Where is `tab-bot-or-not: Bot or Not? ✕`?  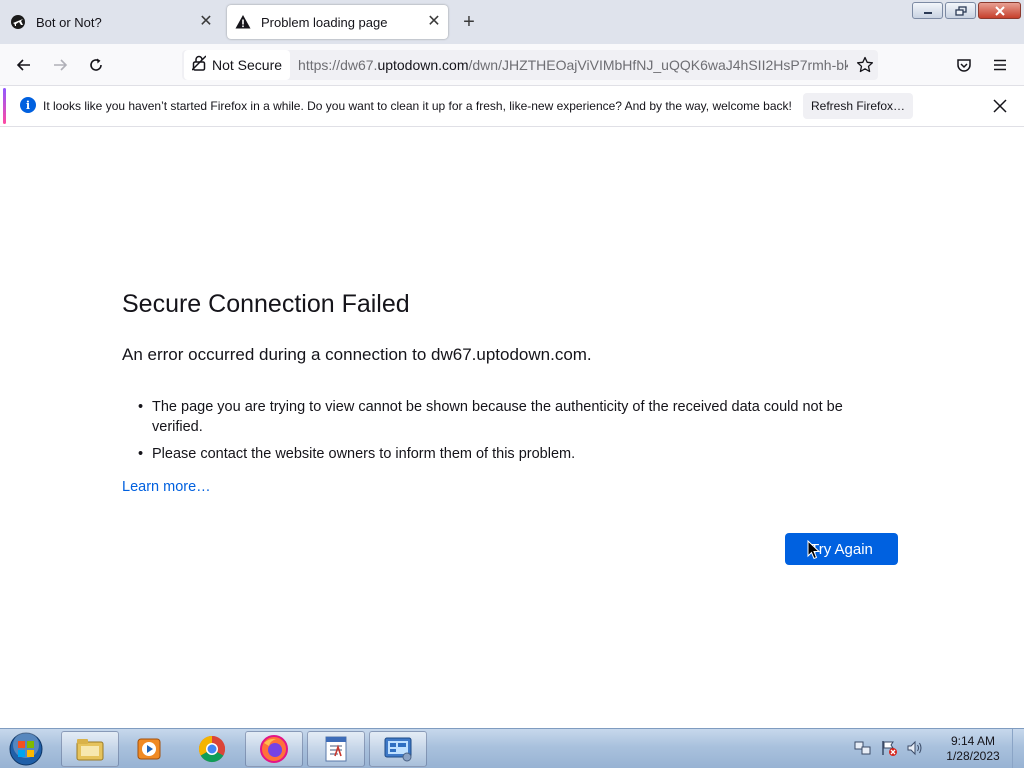 tab-bot-or-not: Bot or Not? ✕ is located at coordinates (112, 22).